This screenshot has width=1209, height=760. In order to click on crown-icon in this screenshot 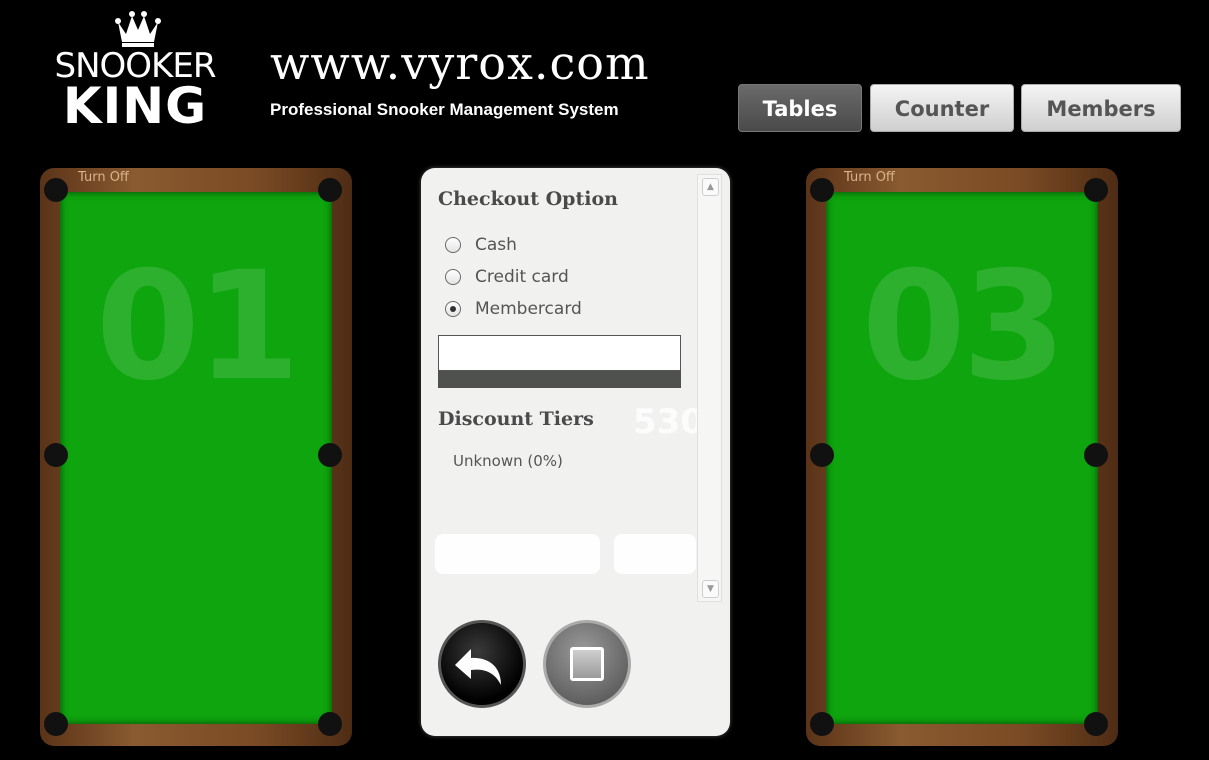, I will do `click(138, 29)`.